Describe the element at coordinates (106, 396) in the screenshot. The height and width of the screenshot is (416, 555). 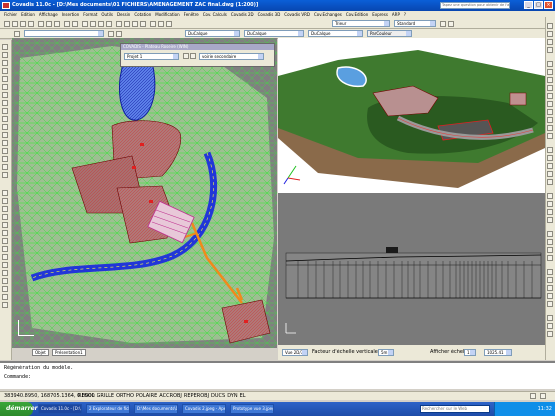
I see `toggle-grille: GRILLE` at that location.